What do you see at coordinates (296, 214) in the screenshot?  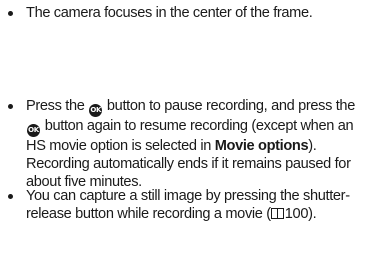 I see `page-reference: 100` at bounding box center [296, 214].